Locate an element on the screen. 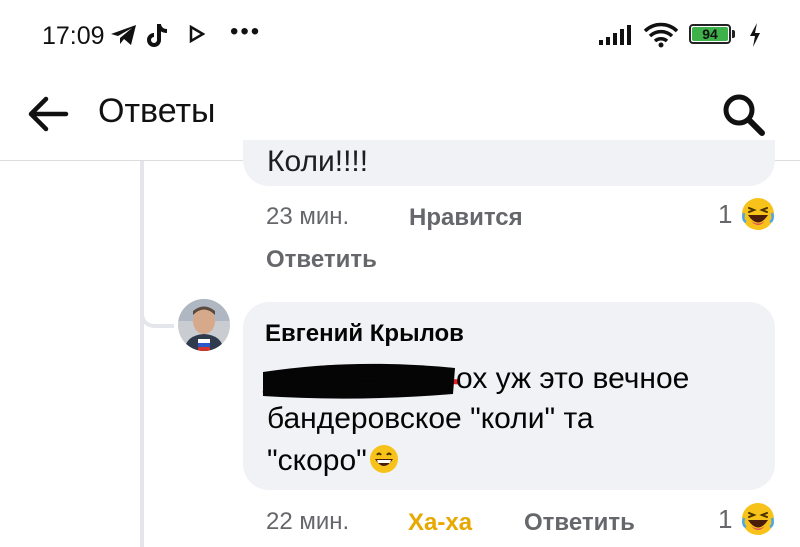  previous-comment-time: 23 мин. is located at coordinates (308, 216).